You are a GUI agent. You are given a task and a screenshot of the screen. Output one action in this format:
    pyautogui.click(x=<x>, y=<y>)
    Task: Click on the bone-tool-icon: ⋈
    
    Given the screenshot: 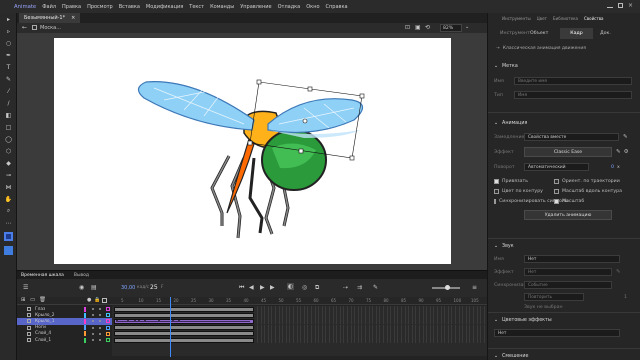 What is the action you would take?
    pyautogui.click(x=8, y=187)
    